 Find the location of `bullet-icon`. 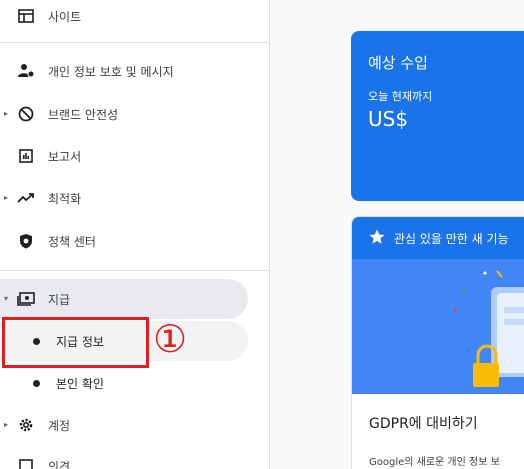

bullet-icon is located at coordinates (36, 383).